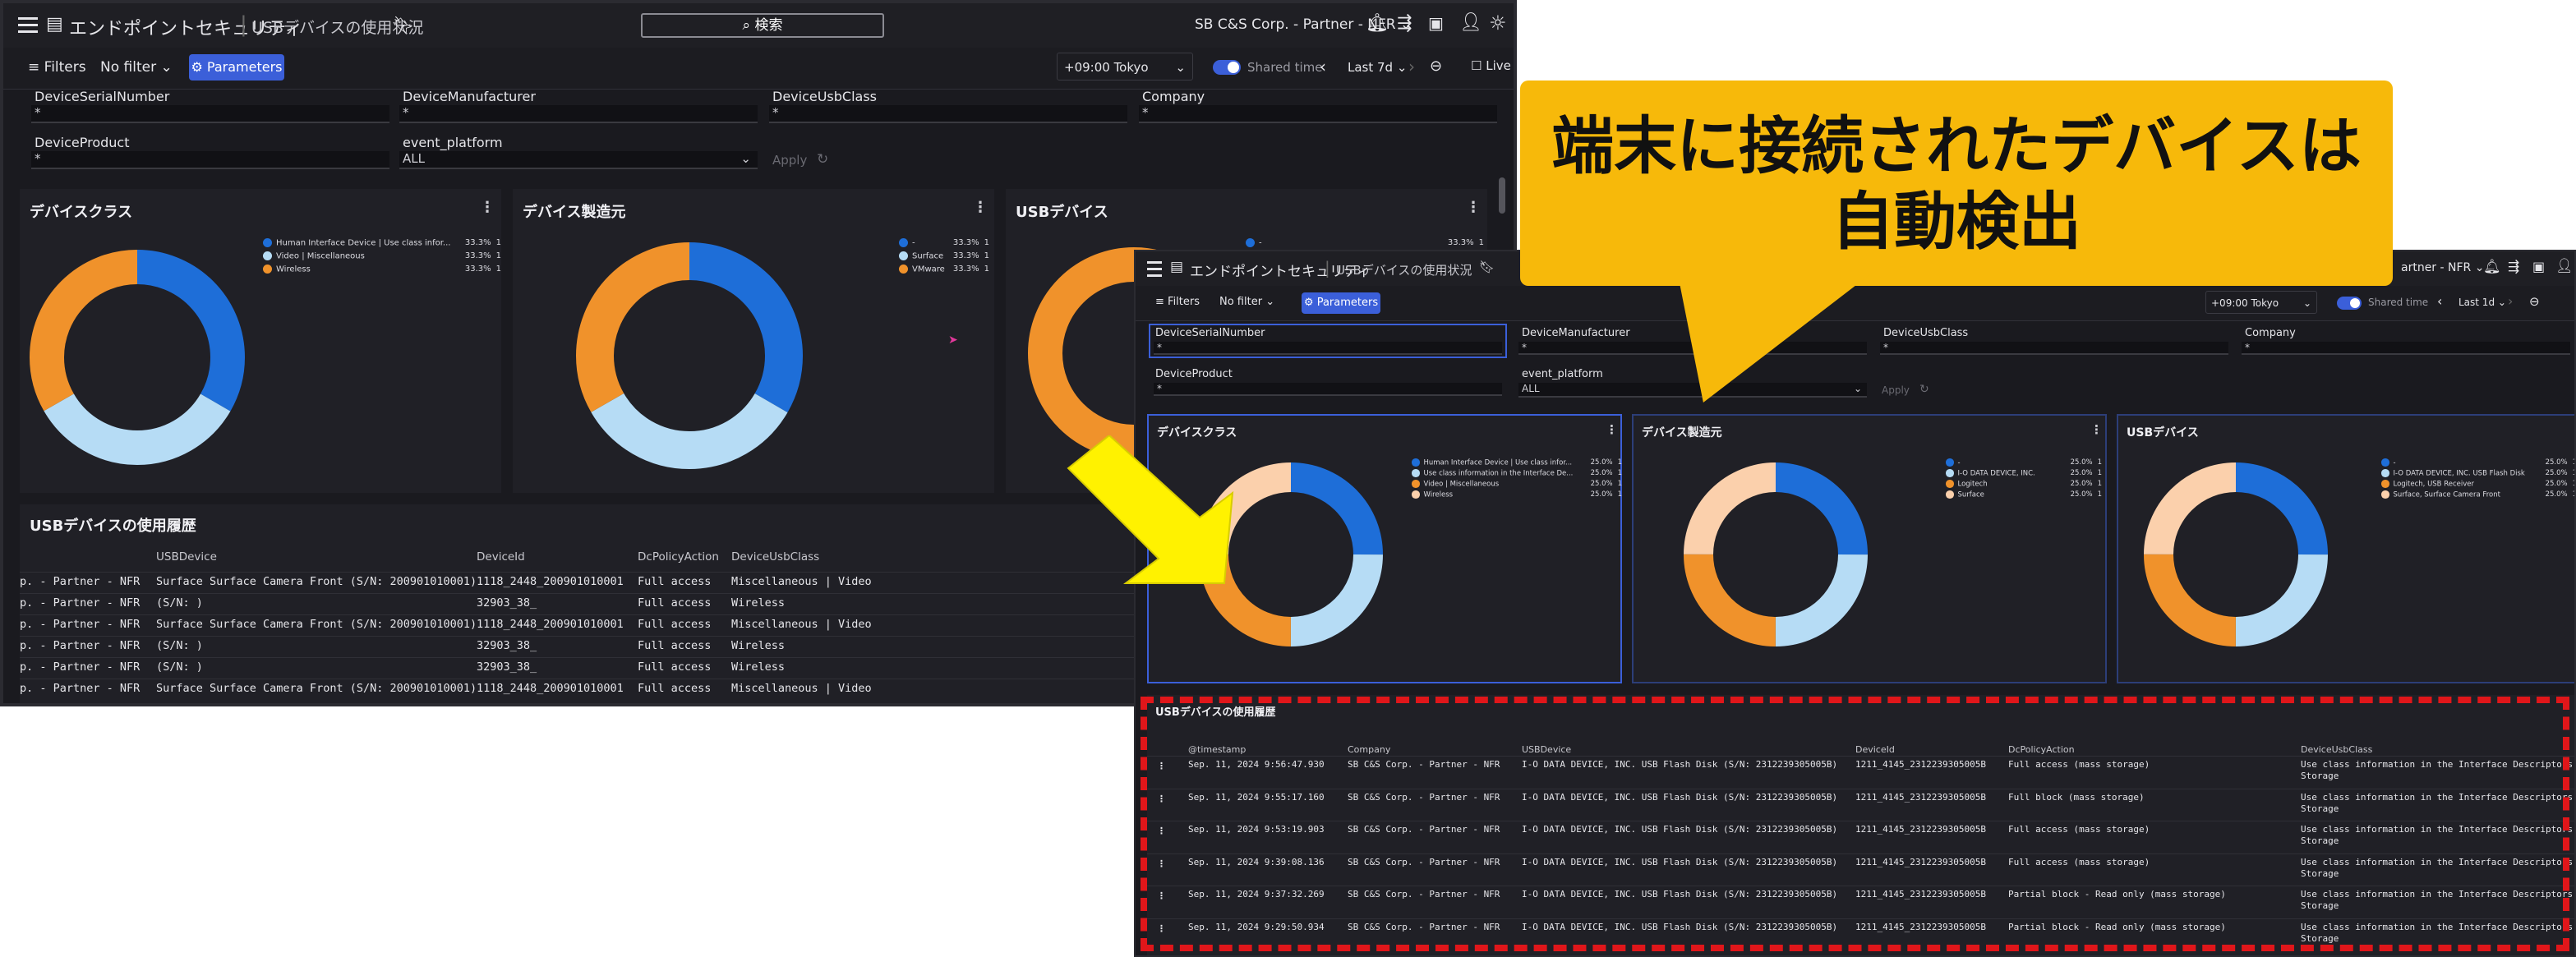 The height and width of the screenshot is (957, 2576). Describe the element at coordinates (1517, 484) in the screenshot. I see `legend-item: Video | Miscellaneous 25.0% 1` at that location.